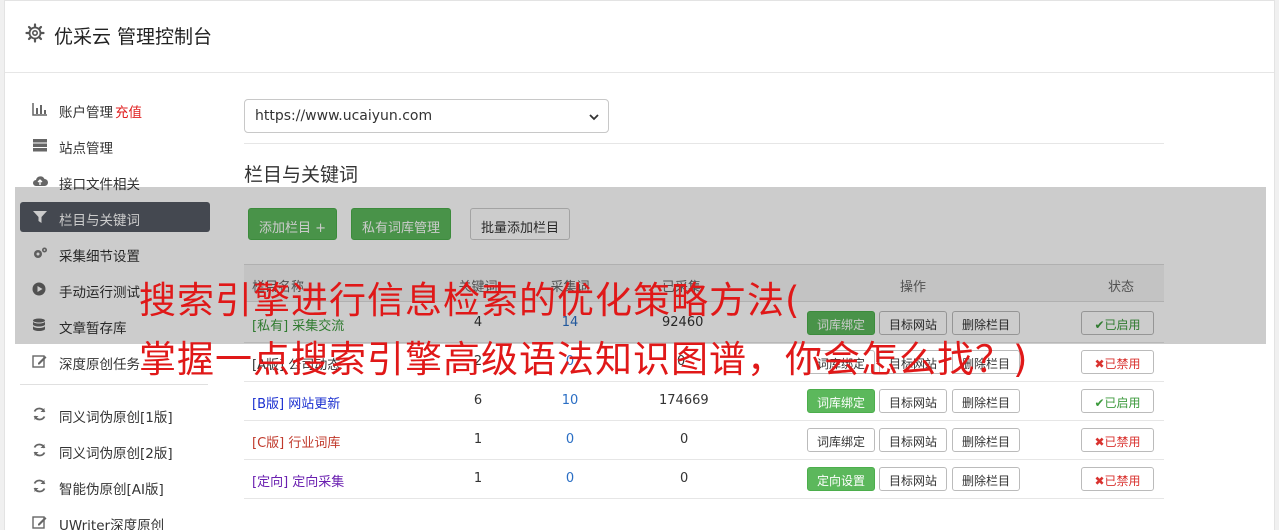  I want to click on sidebar-item-synonym-2: 同义词伪原创[2版], so click(115, 450).